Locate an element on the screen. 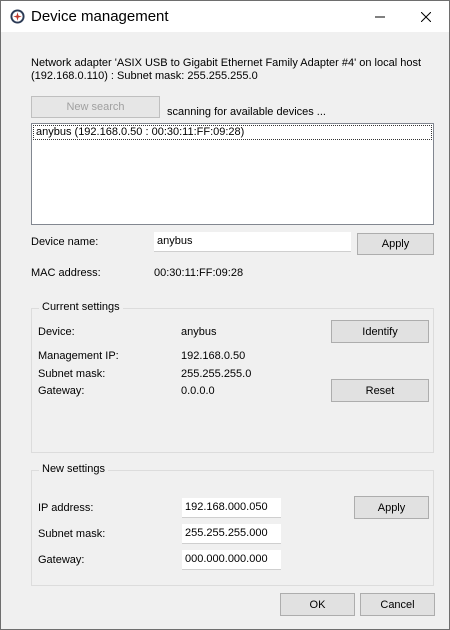  current-device-value: anybus is located at coordinates (199, 332).